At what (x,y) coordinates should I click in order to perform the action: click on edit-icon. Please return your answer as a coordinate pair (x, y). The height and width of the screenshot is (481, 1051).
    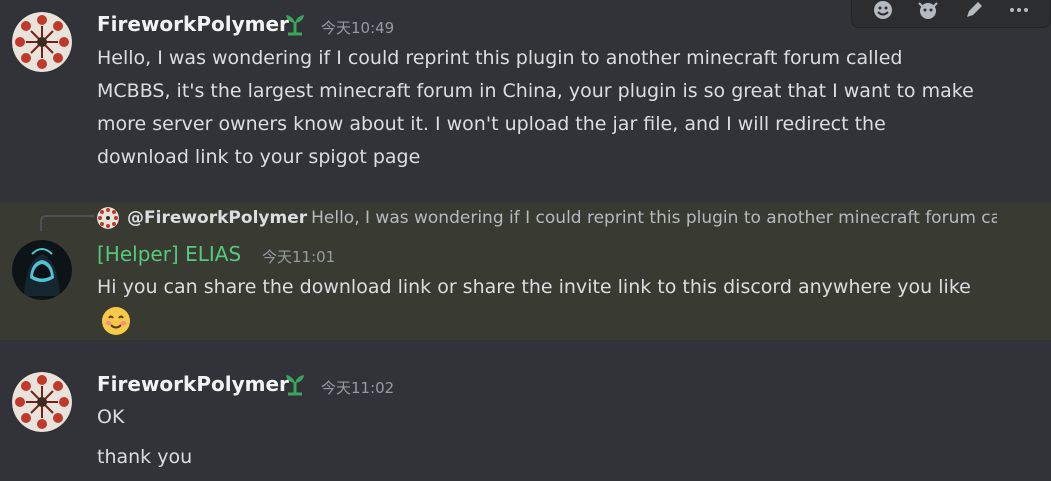
    Looking at the image, I should click on (974, 11).